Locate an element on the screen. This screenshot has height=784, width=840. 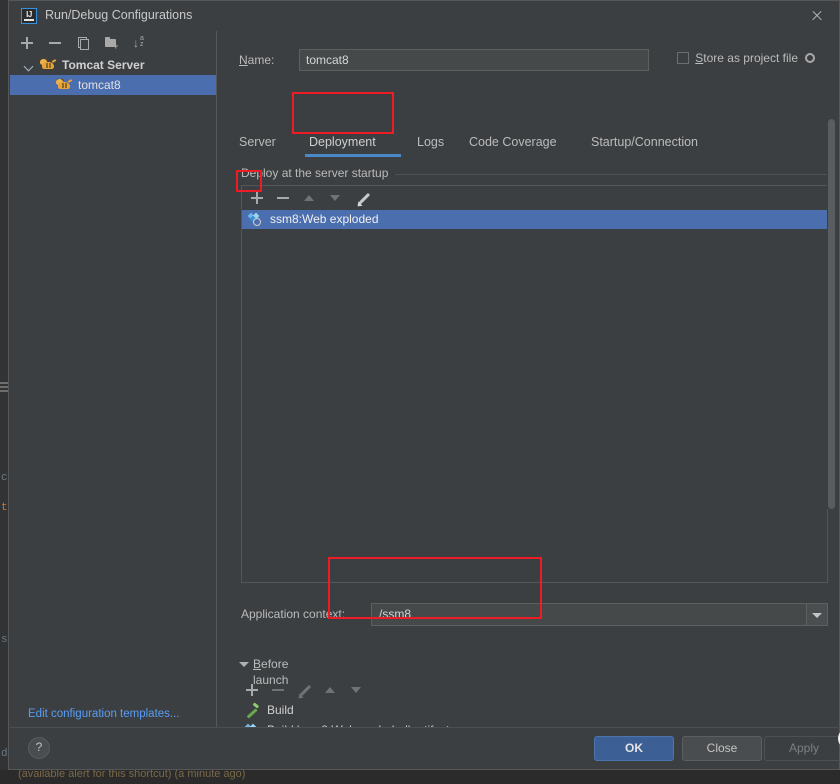
list-item: ssm8:Web exploded is located at coordinates (534, 219).